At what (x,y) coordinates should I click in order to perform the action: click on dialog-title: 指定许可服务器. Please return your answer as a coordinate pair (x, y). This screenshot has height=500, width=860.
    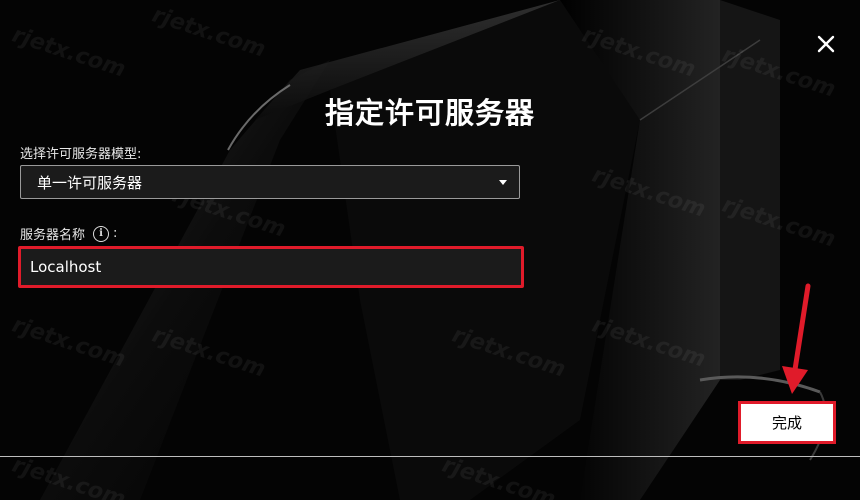
    Looking at the image, I should click on (429, 113).